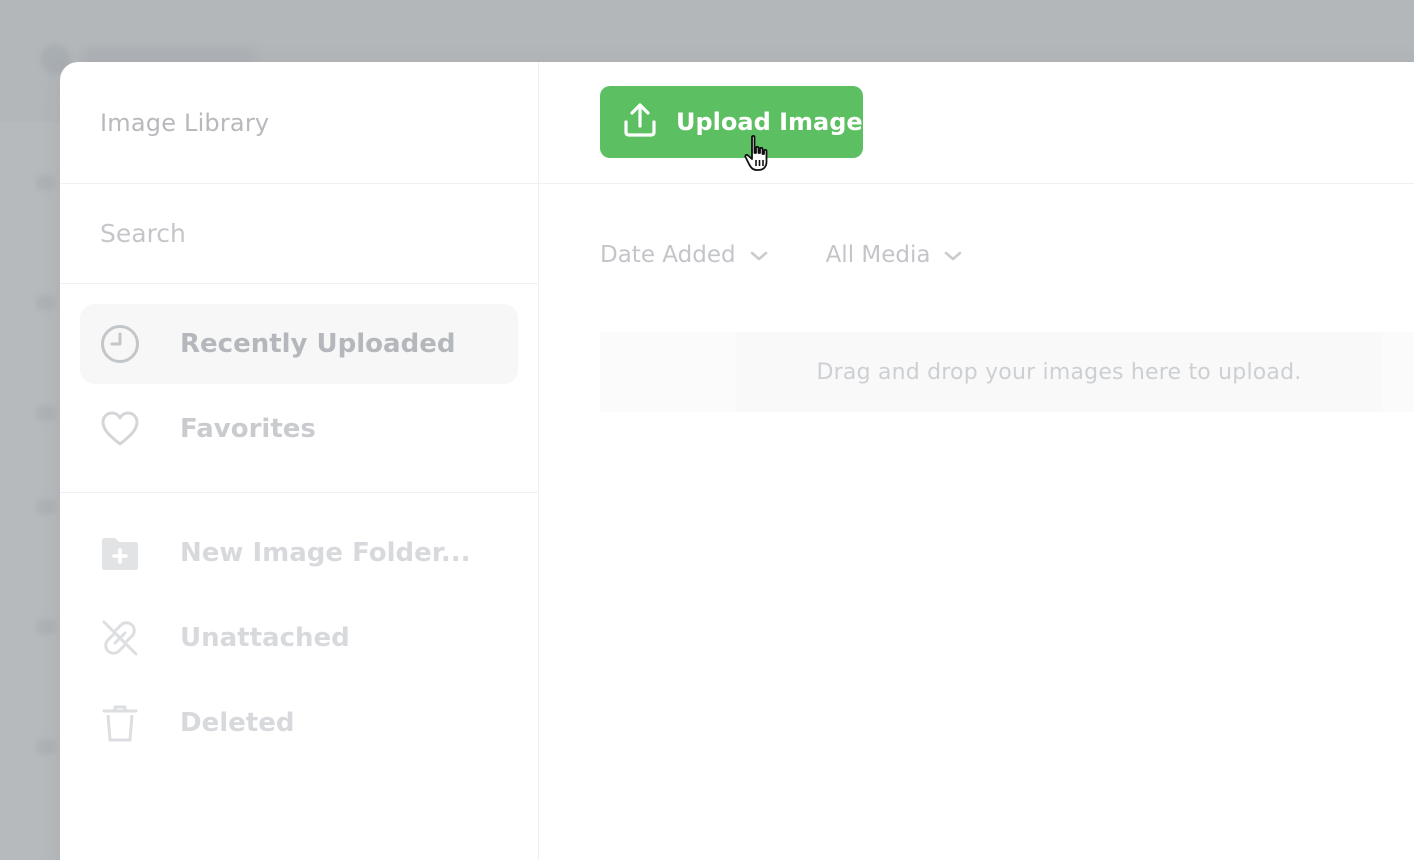  Describe the element at coordinates (120, 638) in the screenshot. I see `unlink-icon` at that location.